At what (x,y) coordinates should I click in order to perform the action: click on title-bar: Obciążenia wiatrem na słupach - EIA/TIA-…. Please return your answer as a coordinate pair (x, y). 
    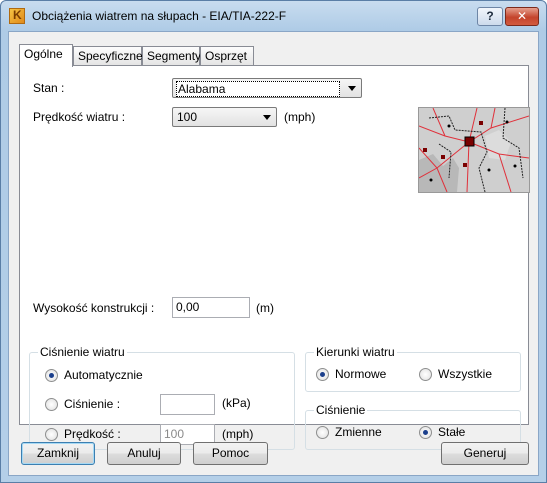
    Looking at the image, I should click on (273, 16).